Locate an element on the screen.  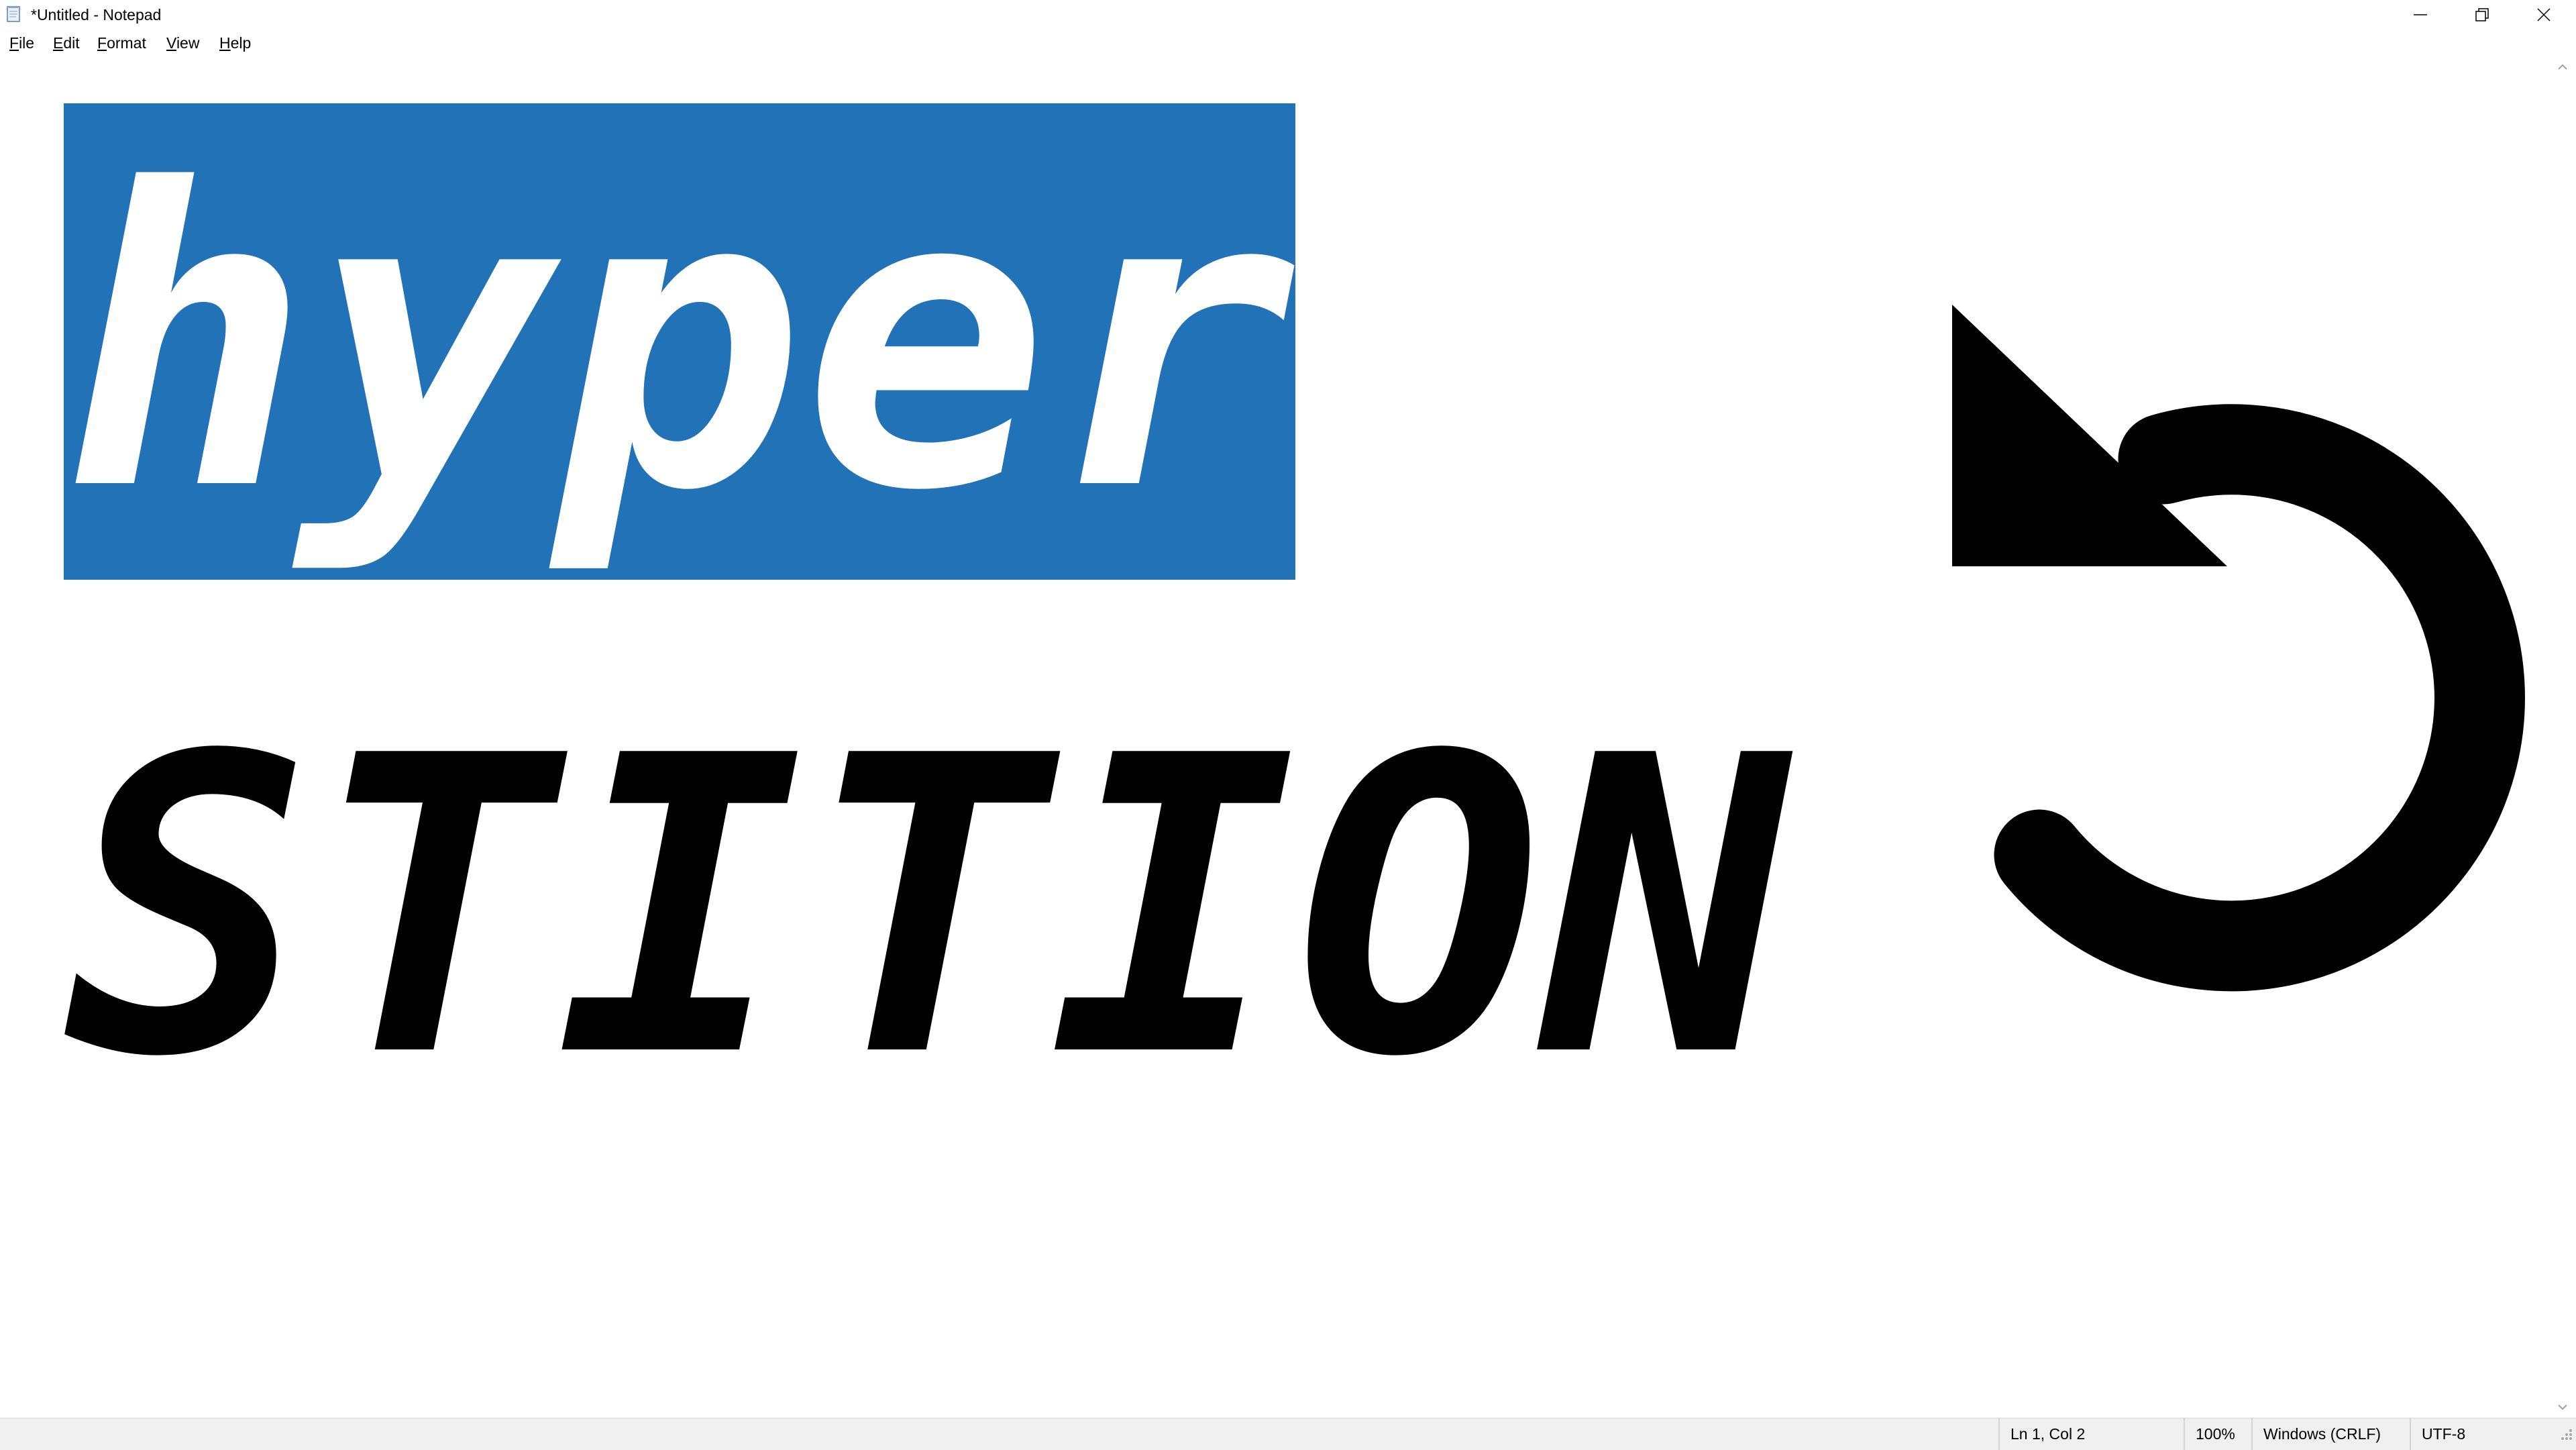
close-icon is located at coordinates (2544, 14).